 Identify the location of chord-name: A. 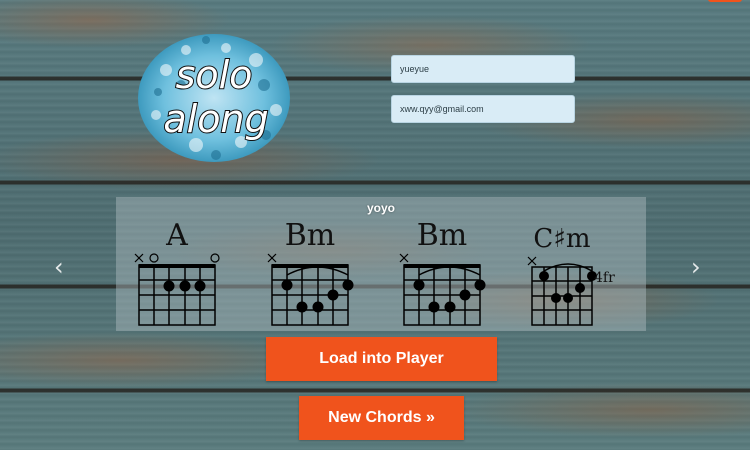
(176, 235).